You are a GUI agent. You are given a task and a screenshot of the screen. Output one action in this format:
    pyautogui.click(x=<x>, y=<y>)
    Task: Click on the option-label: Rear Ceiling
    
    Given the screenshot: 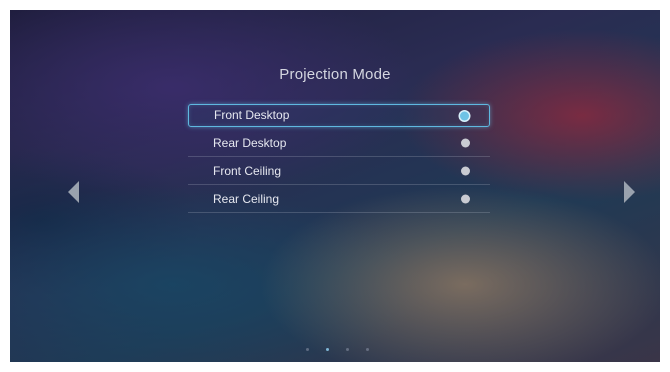 What is the action you would take?
    pyautogui.click(x=246, y=199)
    